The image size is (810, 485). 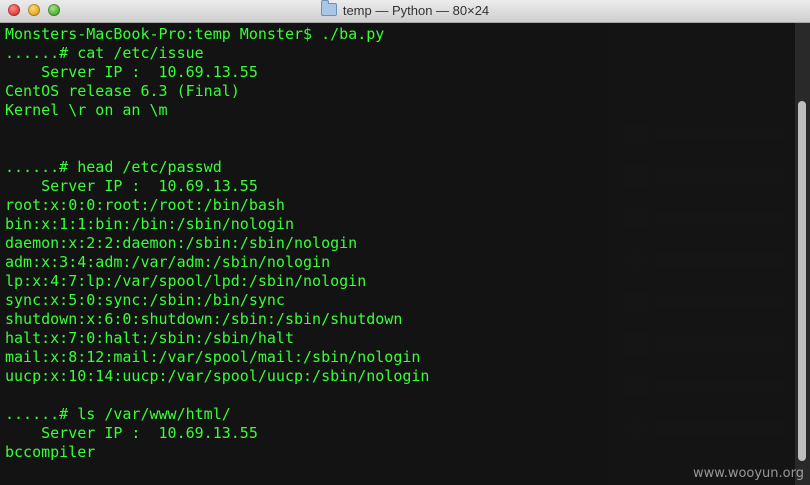 I want to click on vertical-scrollbar, so click(x=802, y=254).